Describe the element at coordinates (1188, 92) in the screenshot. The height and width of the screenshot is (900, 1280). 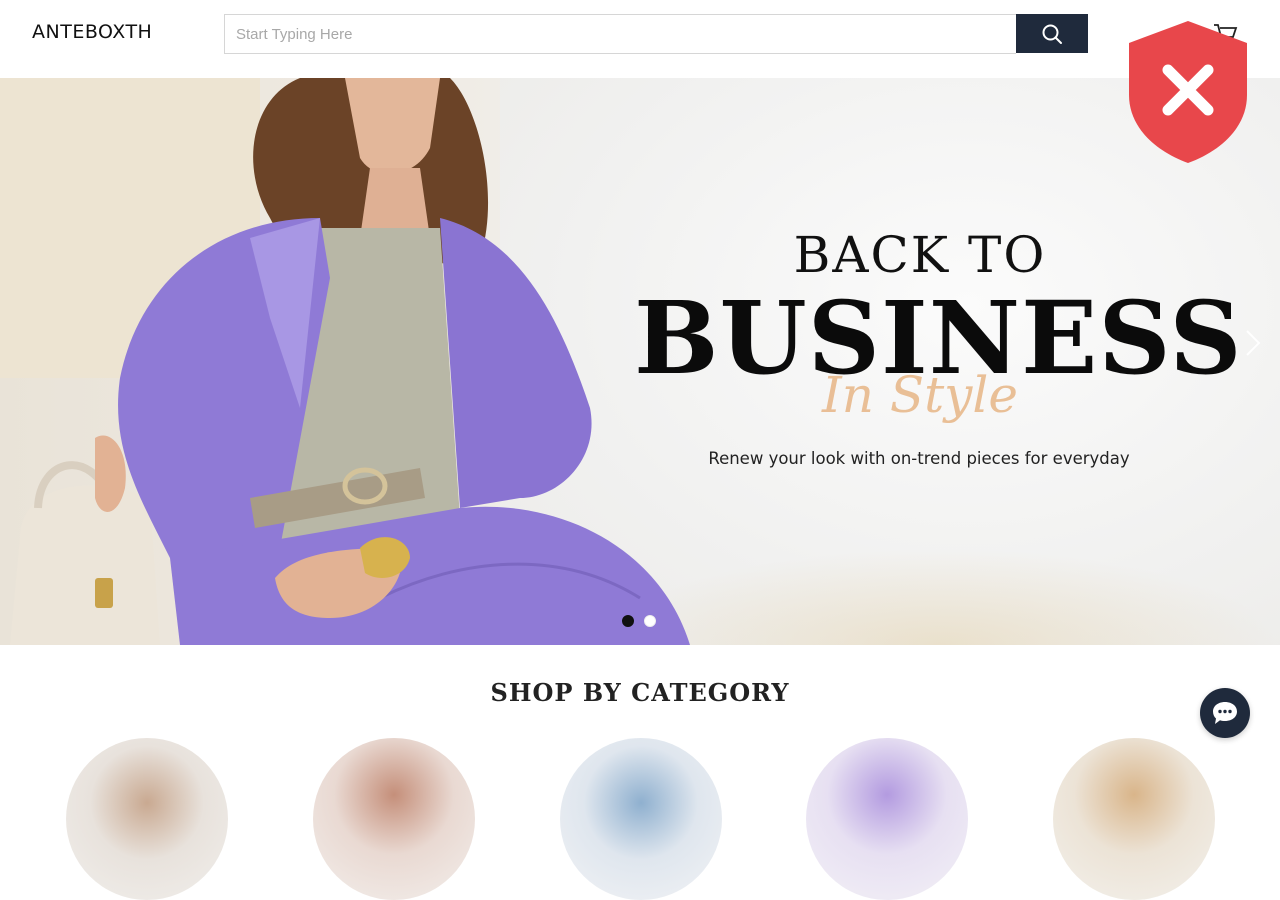
I see `shield-x-icon` at that location.